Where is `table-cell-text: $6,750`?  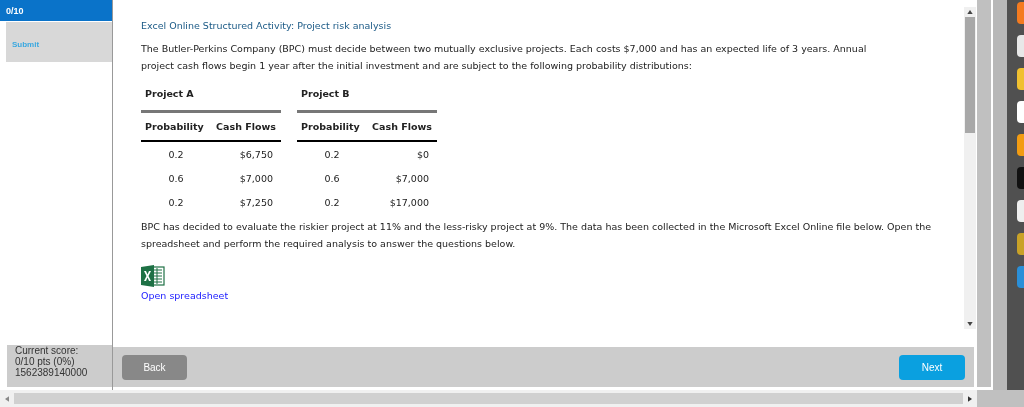 table-cell-text: $6,750 is located at coordinates (256, 154).